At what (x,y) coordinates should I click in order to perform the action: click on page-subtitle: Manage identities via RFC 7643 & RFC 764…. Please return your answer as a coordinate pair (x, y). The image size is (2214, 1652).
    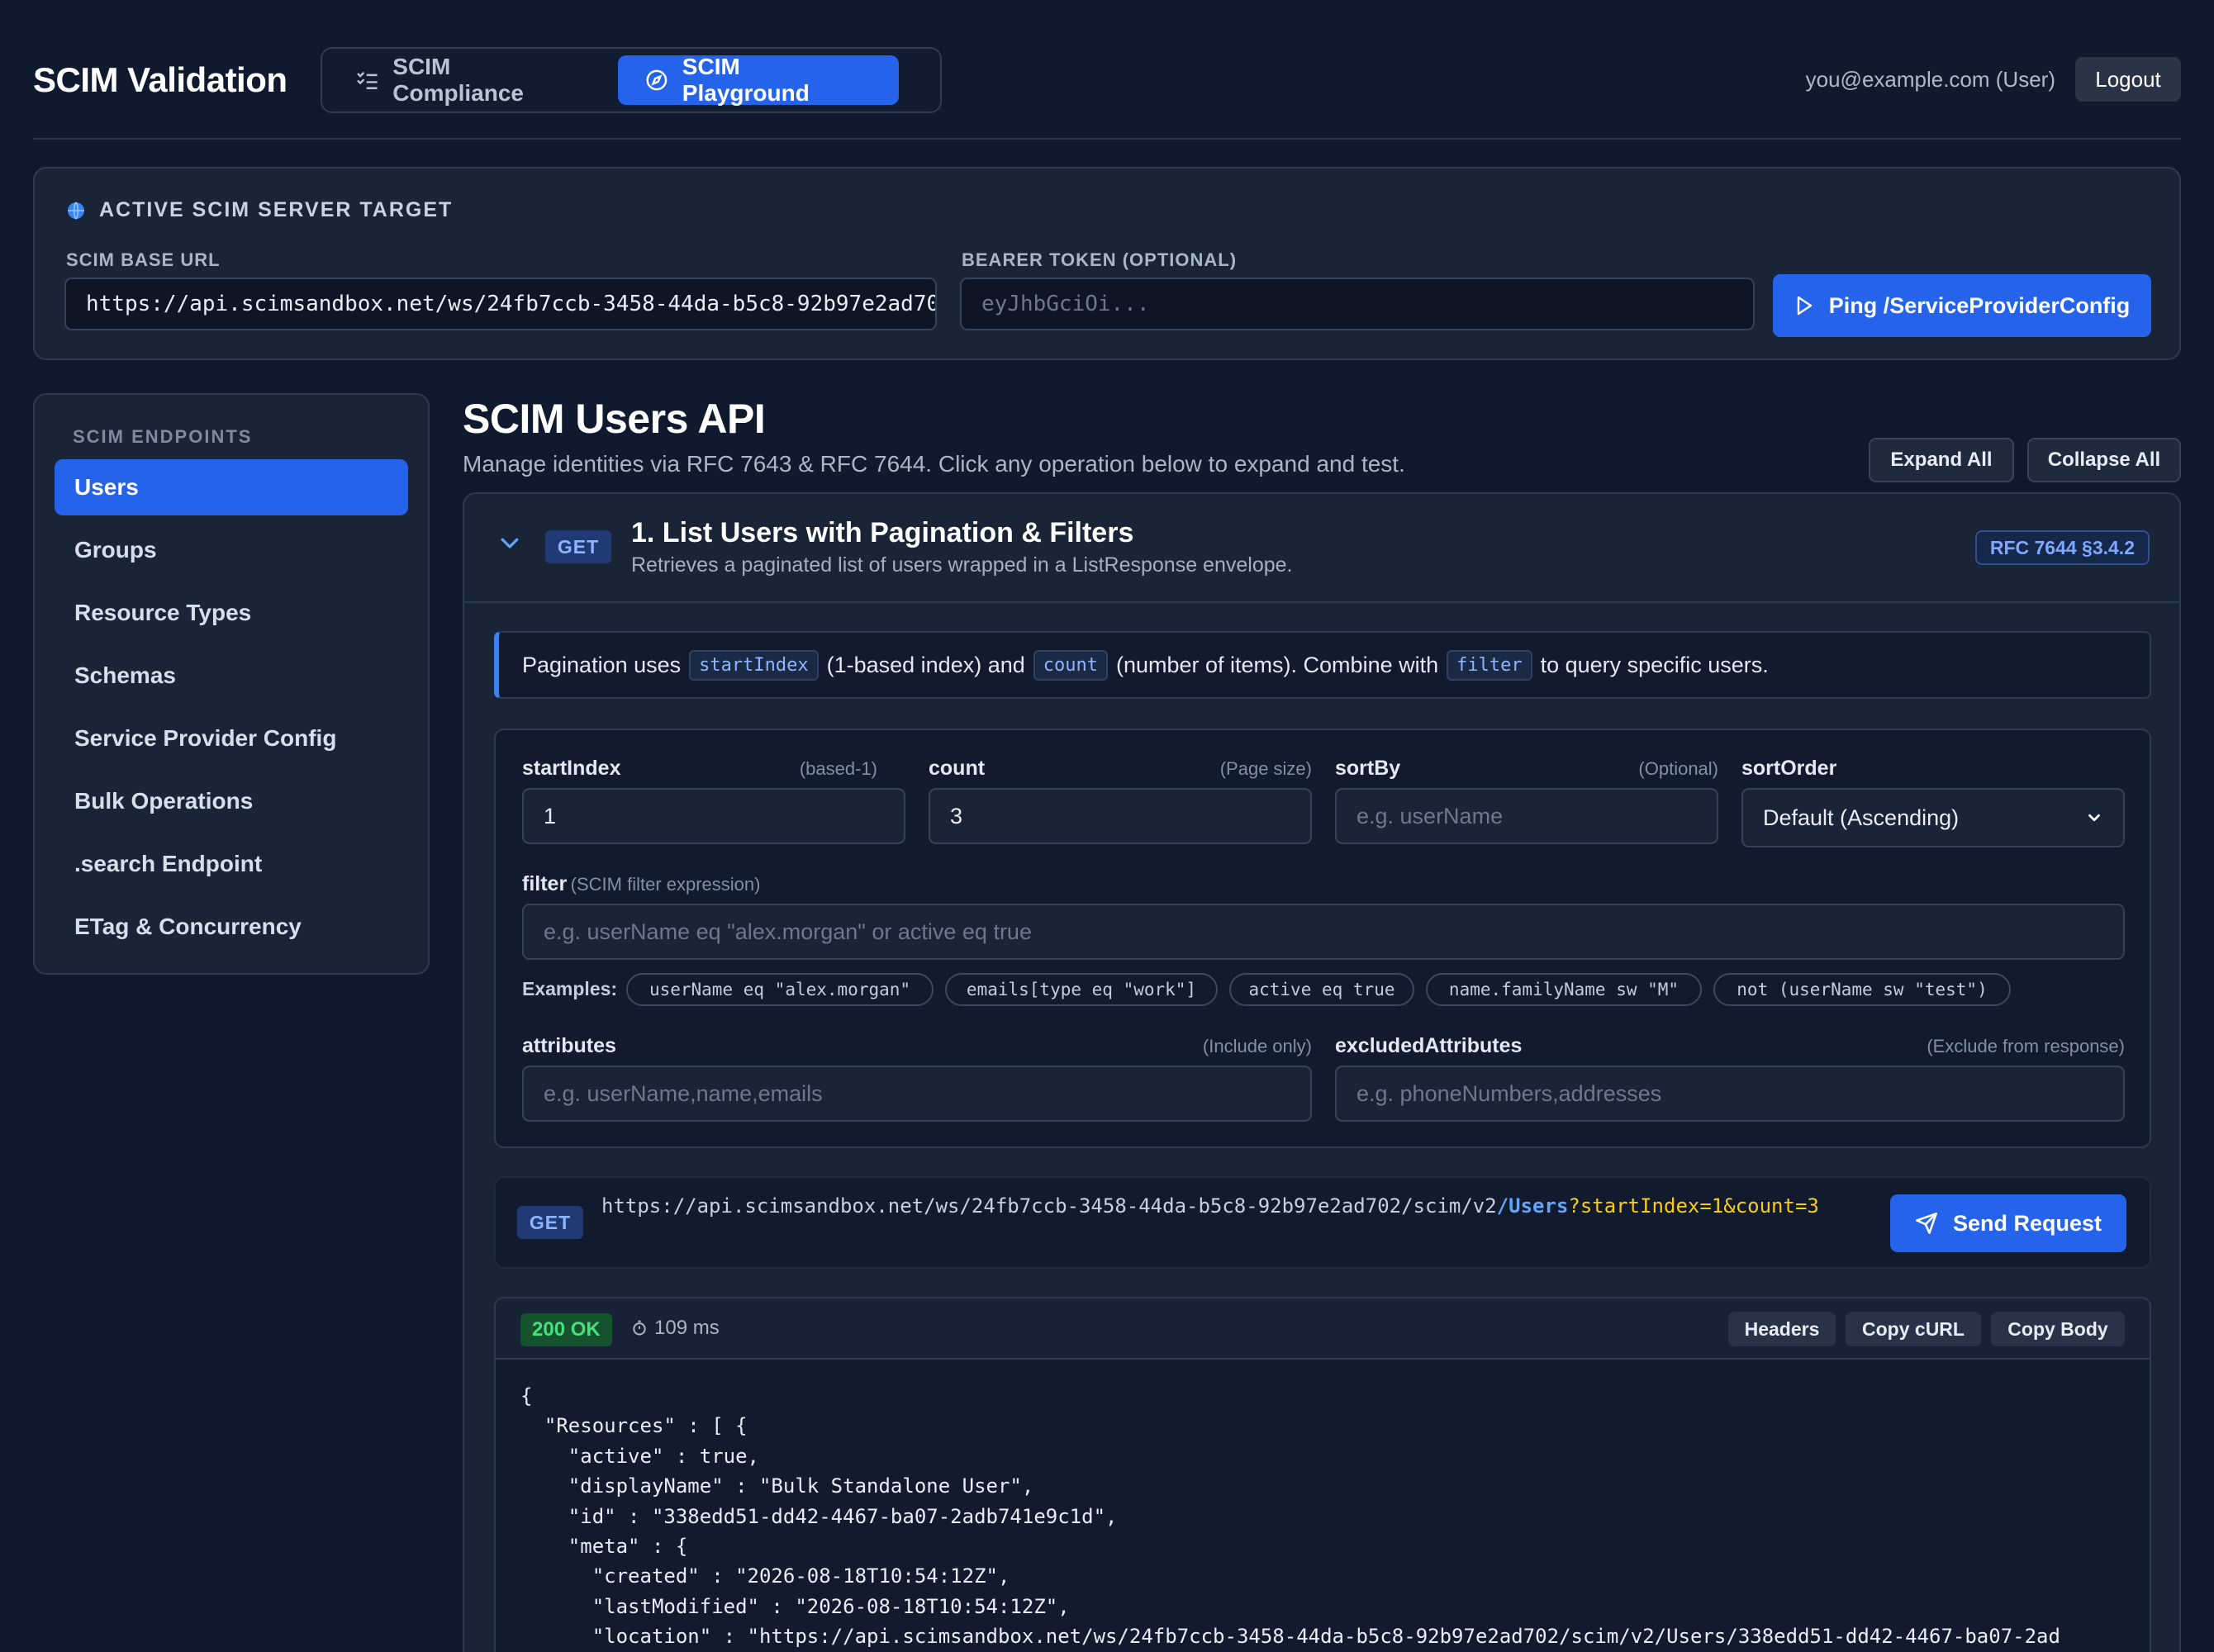
    Looking at the image, I should click on (934, 464).